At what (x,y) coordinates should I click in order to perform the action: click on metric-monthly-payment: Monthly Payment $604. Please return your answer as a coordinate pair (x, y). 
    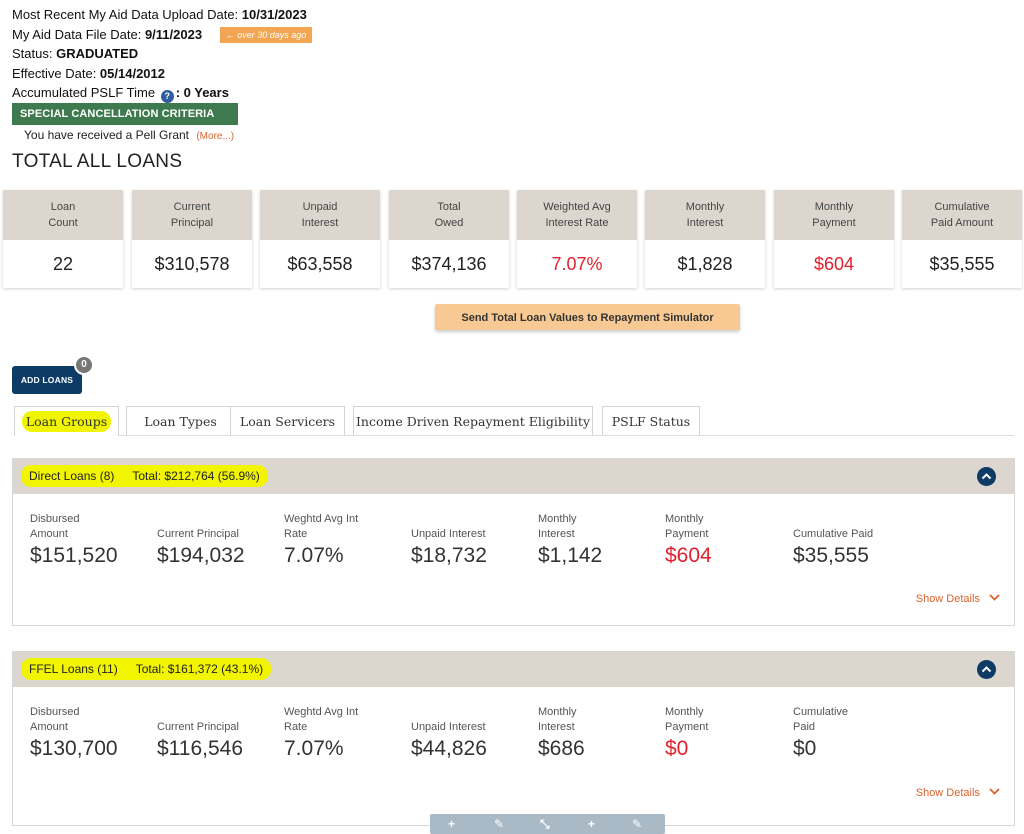
    Looking at the image, I should click on (728, 540).